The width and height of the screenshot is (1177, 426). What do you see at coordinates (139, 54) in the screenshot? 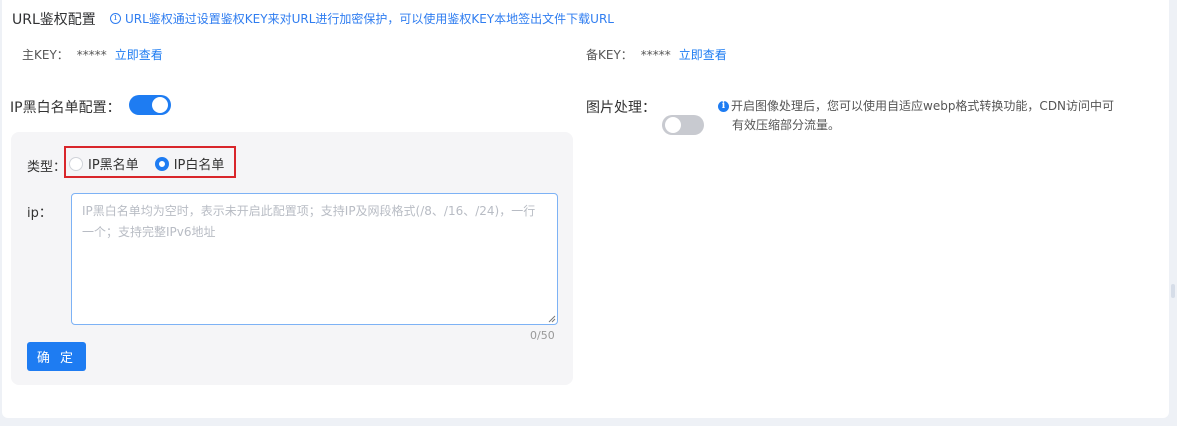
I see `primary-key-view-link: 立即查看` at bounding box center [139, 54].